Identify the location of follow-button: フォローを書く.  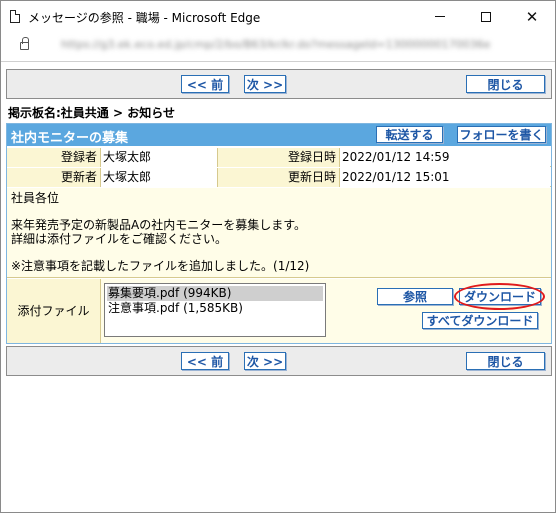
(501, 134).